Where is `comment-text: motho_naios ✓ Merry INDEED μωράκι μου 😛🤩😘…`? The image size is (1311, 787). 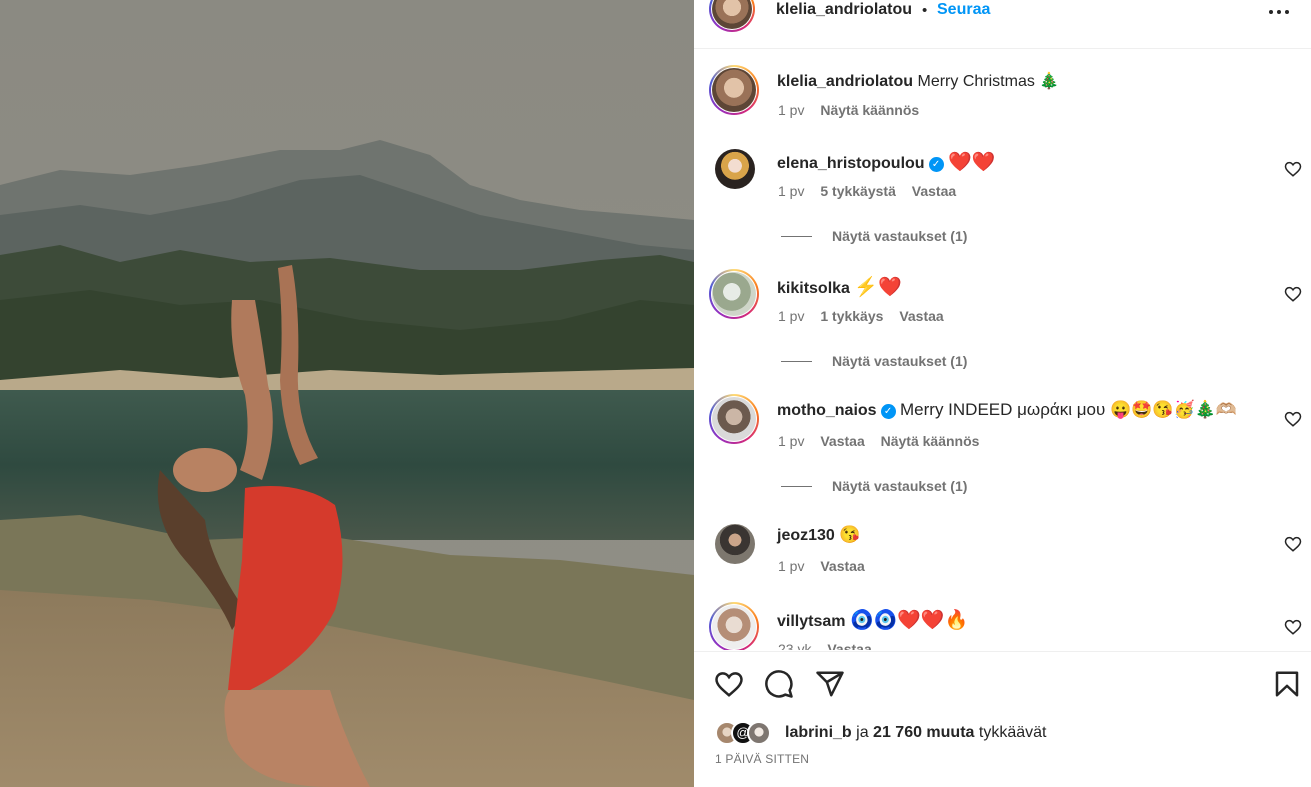 comment-text: motho_naios ✓ Merry INDEED μωράκι μου 😛🤩😘… is located at coordinates (1007, 410).